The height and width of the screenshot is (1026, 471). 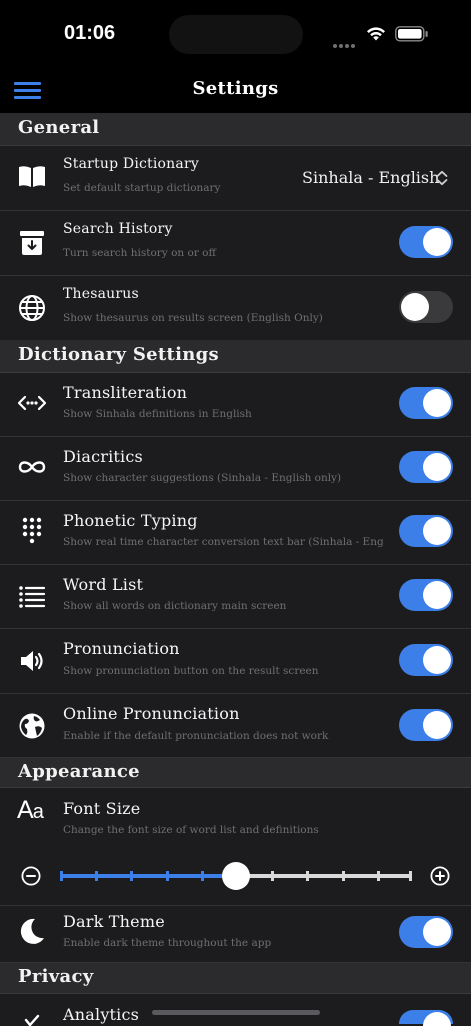 I want to click on font-size-slider-fill, so click(x=148, y=876).